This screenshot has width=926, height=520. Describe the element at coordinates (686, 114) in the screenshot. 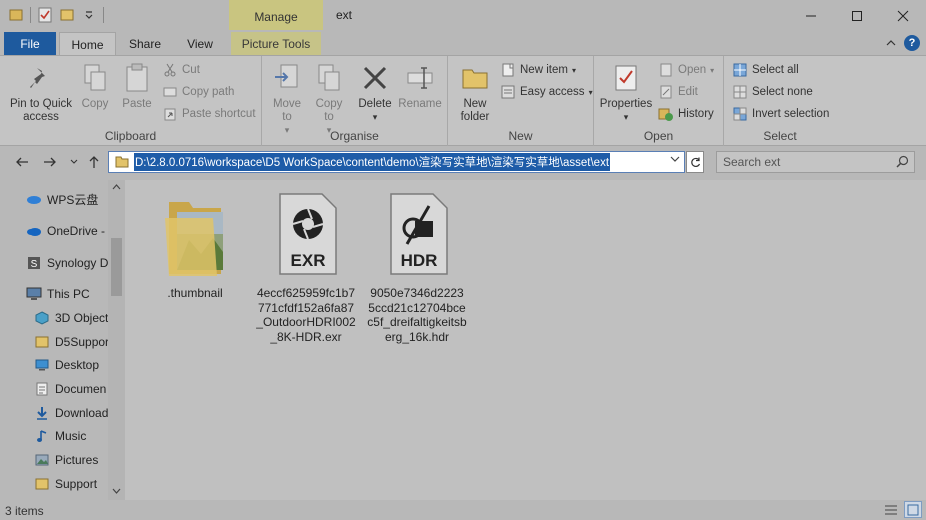

I see `history-button: History` at that location.